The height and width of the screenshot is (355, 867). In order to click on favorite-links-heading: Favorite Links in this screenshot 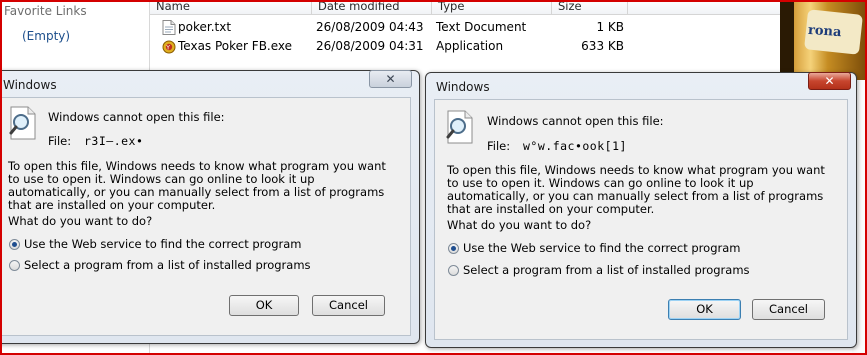, I will do `click(45, 11)`.